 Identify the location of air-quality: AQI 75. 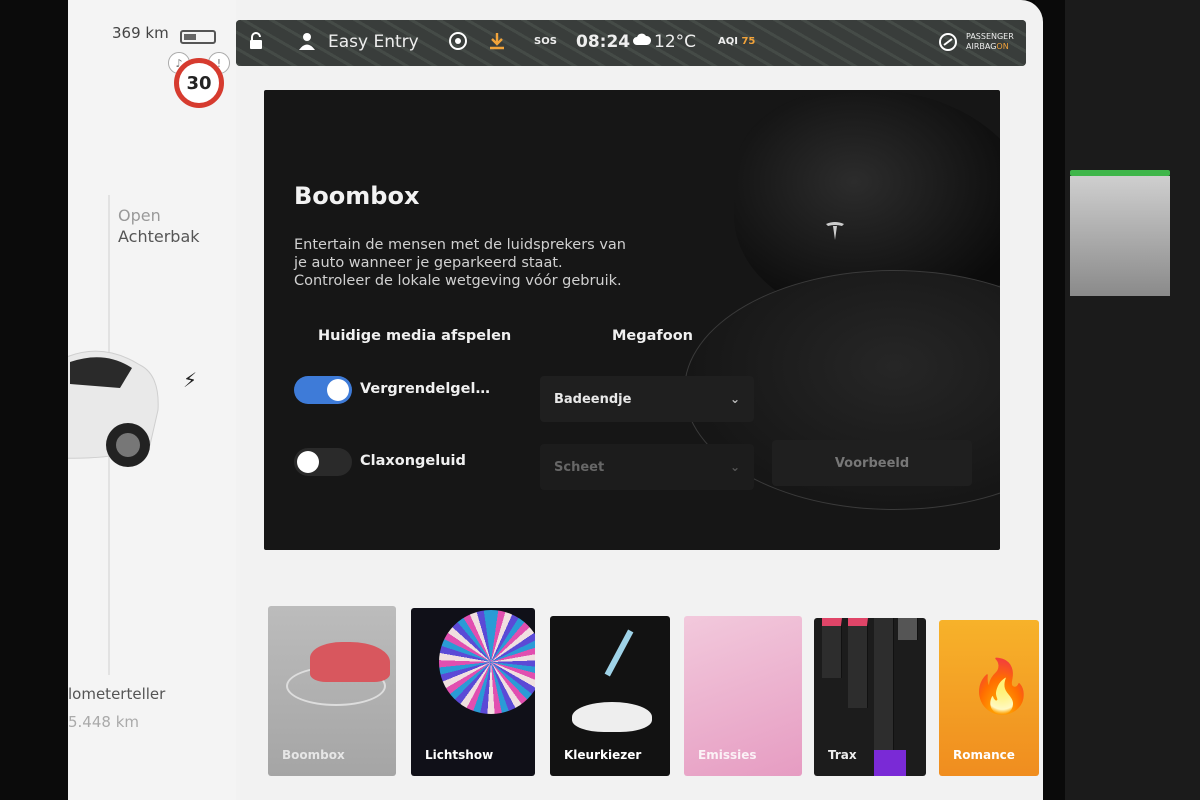
(736, 41).